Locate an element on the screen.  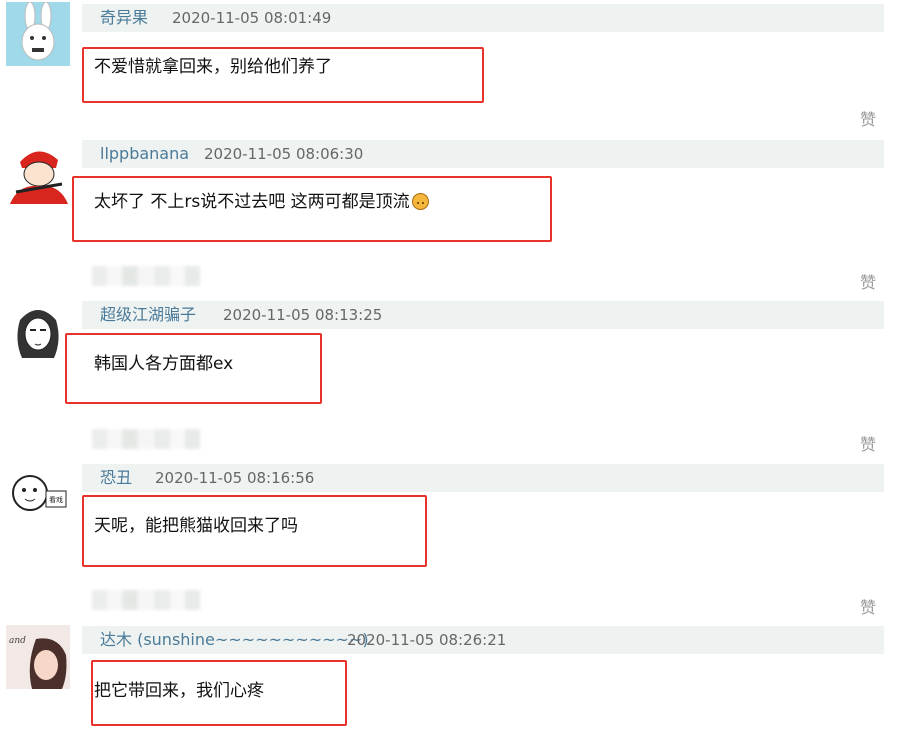
portrait-avatar-icon: and is located at coordinates (38, 657).